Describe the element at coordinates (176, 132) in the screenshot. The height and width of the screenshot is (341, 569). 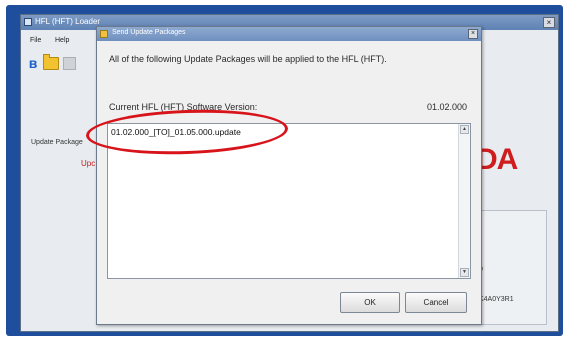
I see `list-item: 01.02.000_[TO]_01.05.000.update` at that location.